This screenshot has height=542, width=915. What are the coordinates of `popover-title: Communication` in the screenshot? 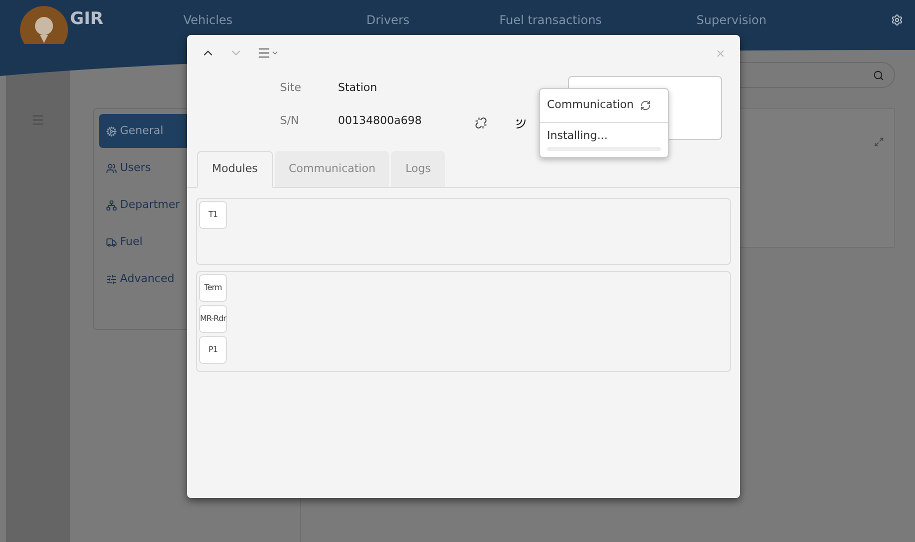 It's located at (590, 105).